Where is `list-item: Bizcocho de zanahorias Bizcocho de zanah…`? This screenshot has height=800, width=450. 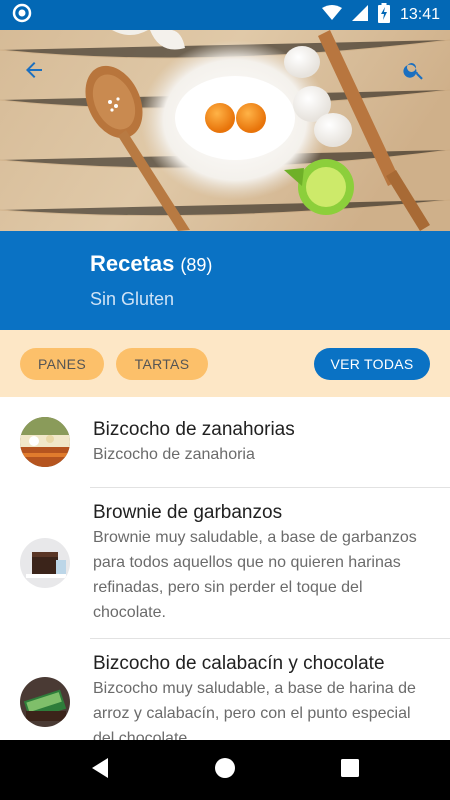
list-item: Bizcocho de zanahorias Bizcocho de zanah… is located at coordinates (225, 442).